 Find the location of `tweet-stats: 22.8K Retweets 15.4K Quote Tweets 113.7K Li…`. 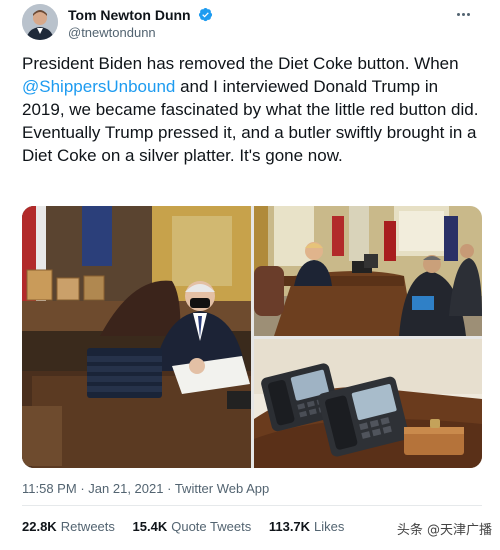

tweet-stats: 22.8K Retweets 15.4K Quote Tweets 113.7K Li… is located at coordinates (190, 526).